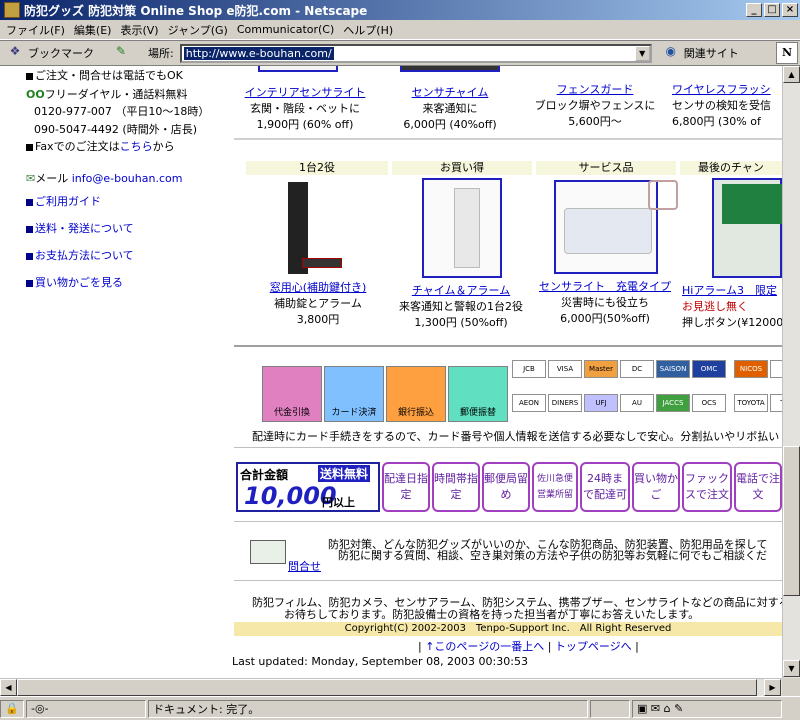  I want to click on card-logo-saison: SAISON, so click(673, 369).